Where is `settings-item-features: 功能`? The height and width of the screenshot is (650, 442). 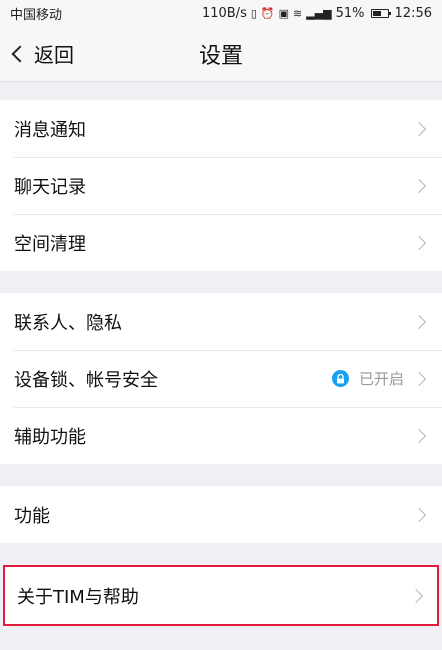 settings-item-features: 功能 is located at coordinates (221, 514).